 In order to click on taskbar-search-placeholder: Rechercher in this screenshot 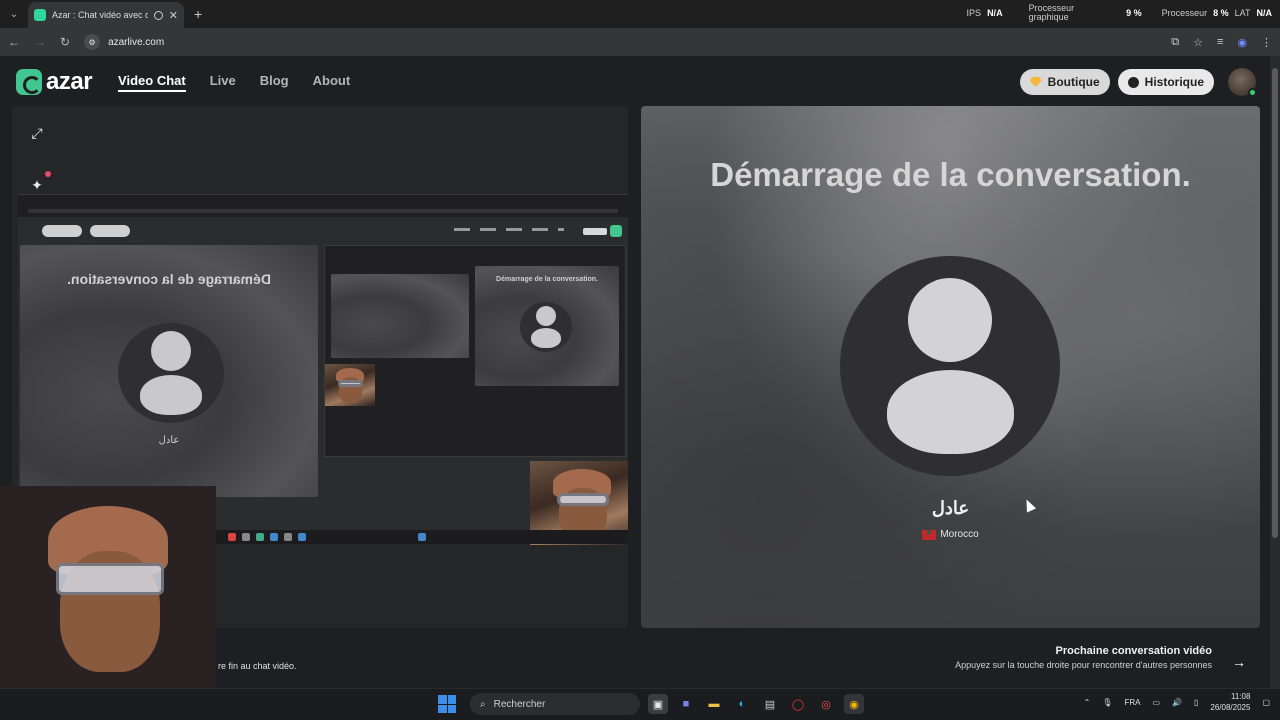, I will do `click(519, 704)`.